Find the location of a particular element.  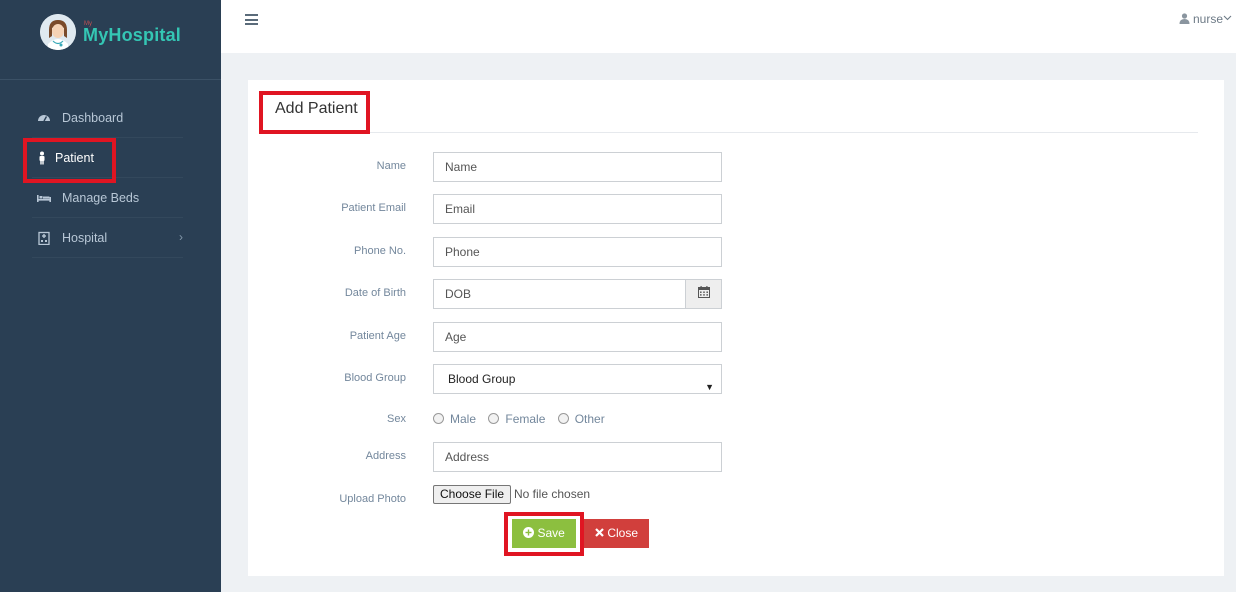

name-label: Name is located at coordinates (391, 166).